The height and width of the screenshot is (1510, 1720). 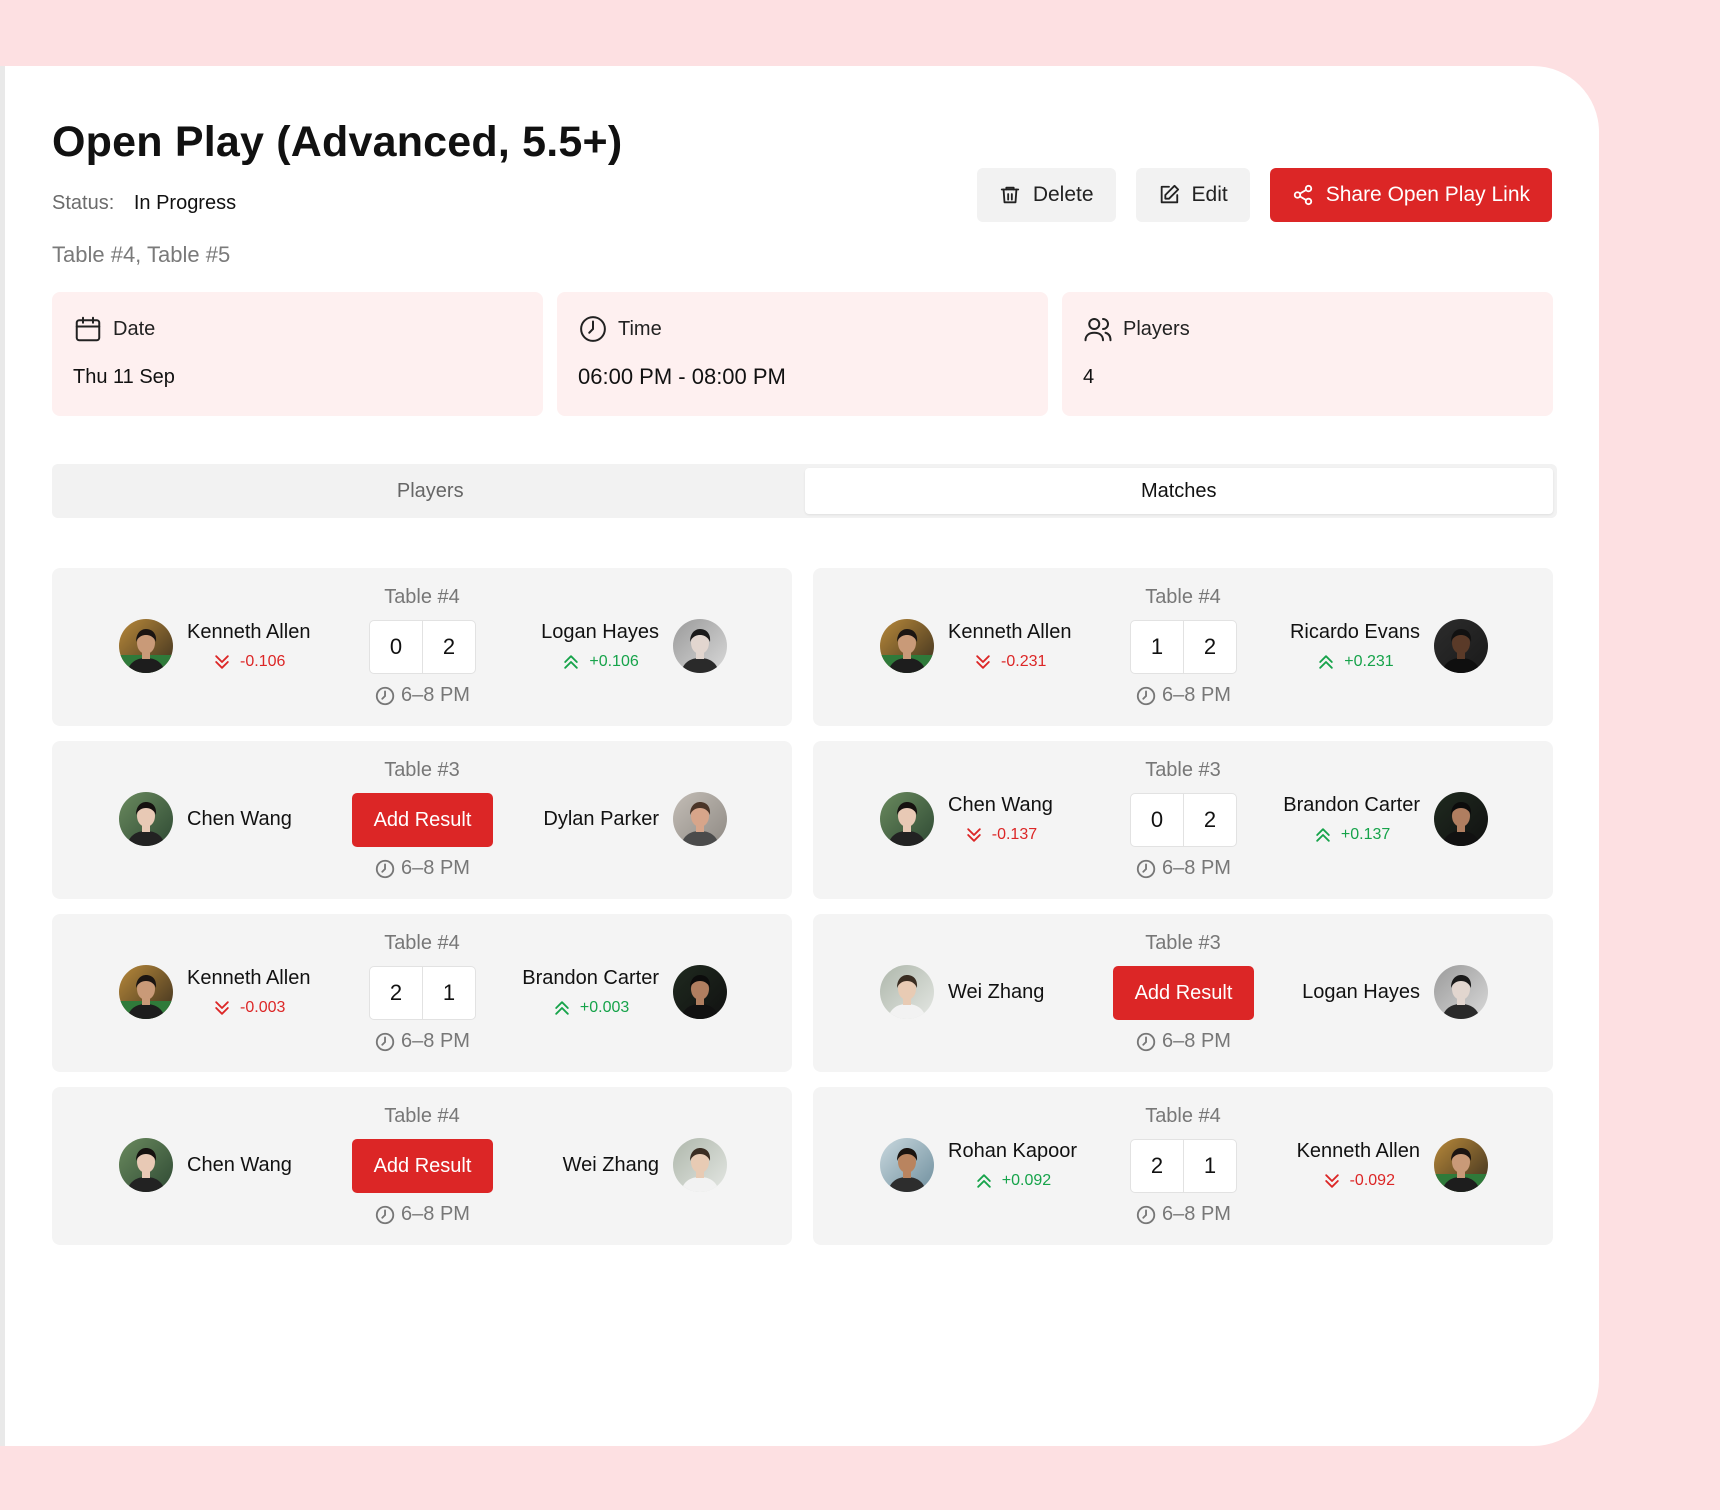 I want to click on player-info: Brandon Carter +0.137, so click(x=1351, y=819).